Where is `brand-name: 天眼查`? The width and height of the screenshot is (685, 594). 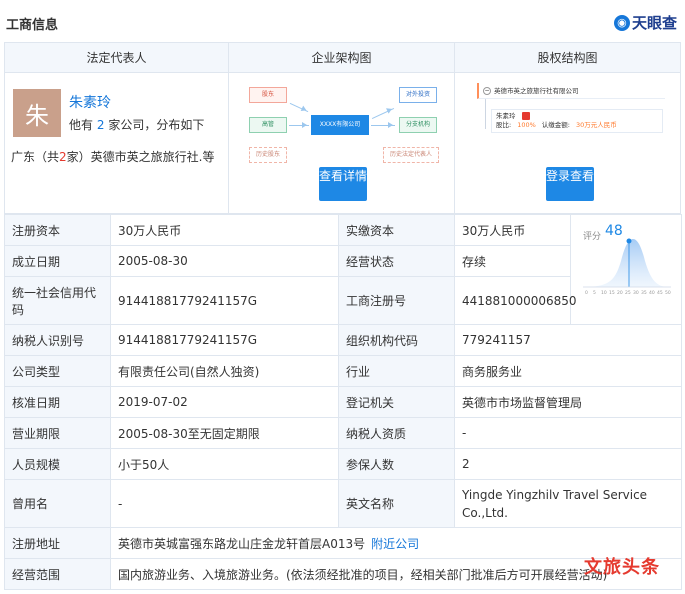 brand-name: 天眼查 is located at coordinates (654, 23).